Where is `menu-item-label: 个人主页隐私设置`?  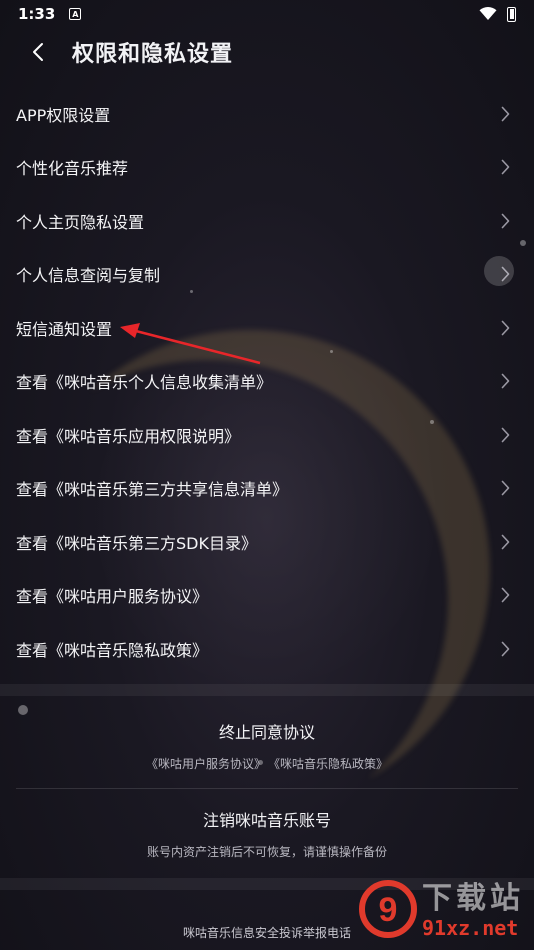 menu-item-label: 个人主页隐私设置 is located at coordinates (80, 222).